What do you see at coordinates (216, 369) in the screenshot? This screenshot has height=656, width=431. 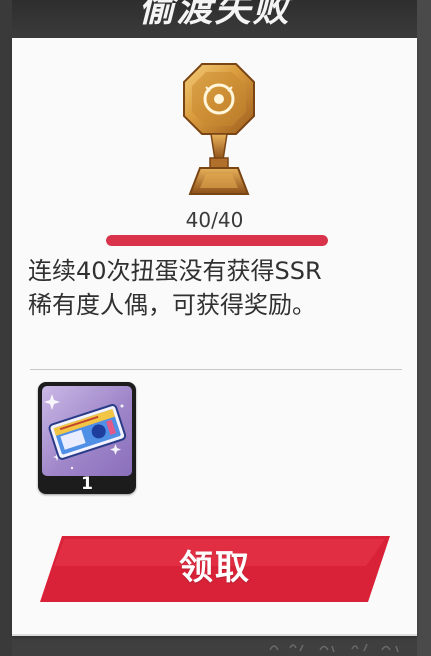 I see `divider` at bounding box center [216, 369].